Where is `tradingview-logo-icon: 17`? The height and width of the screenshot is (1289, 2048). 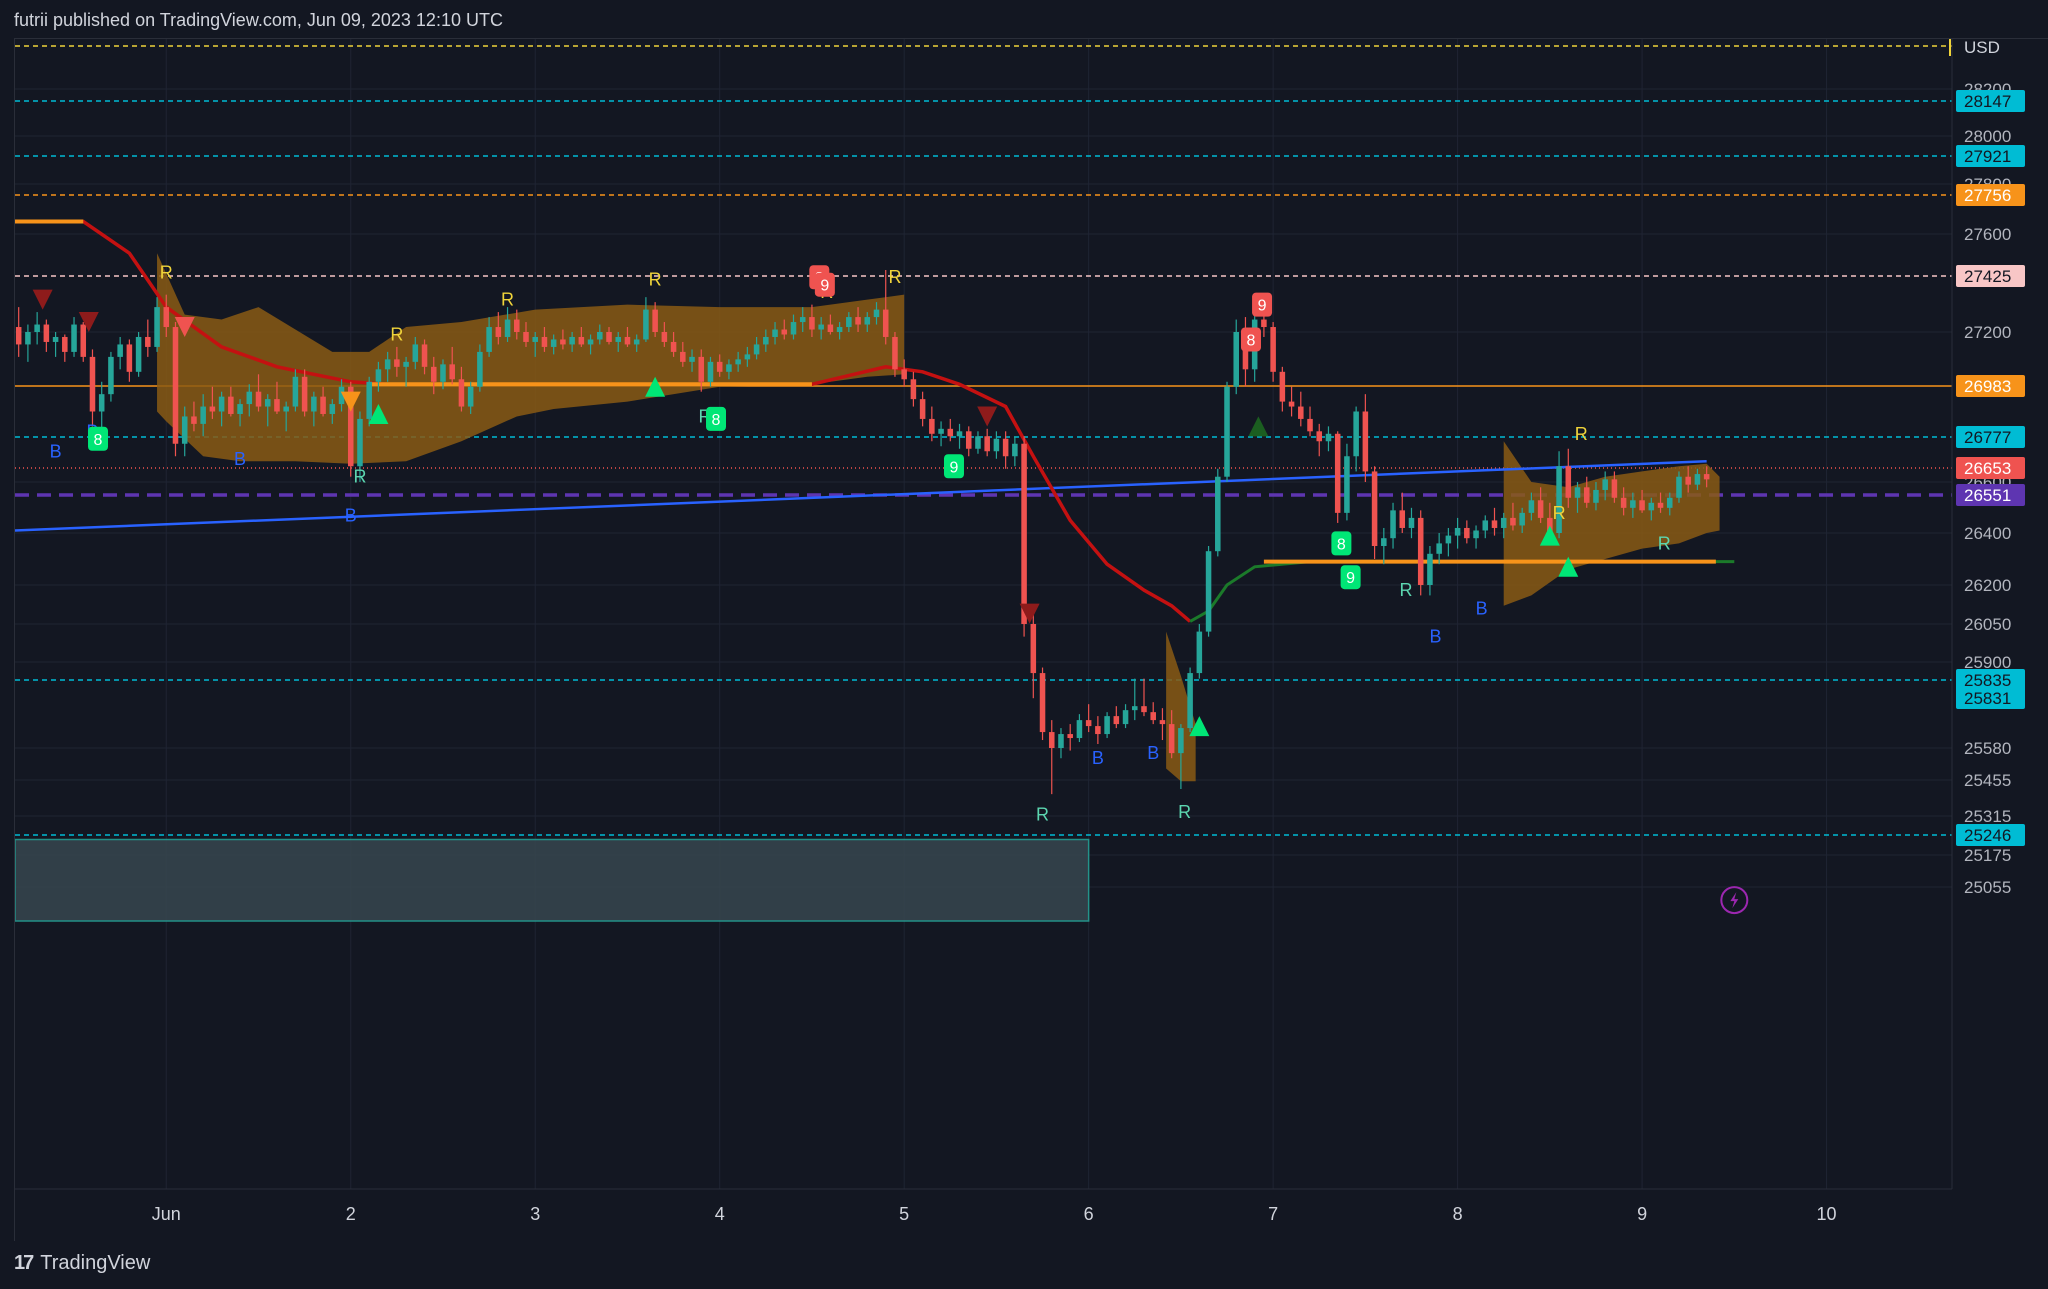
tradingview-logo-icon: 17 is located at coordinates (24, 1263).